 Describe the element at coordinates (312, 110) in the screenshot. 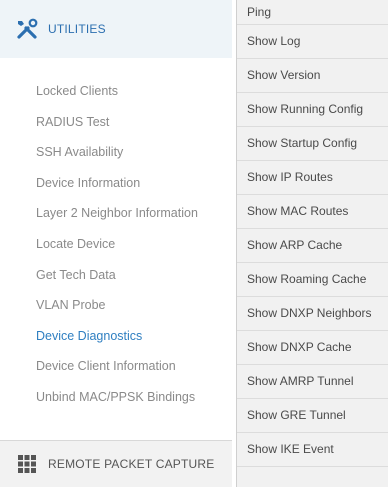

I see `menu-item-show-running-config: Show Running Config` at that location.